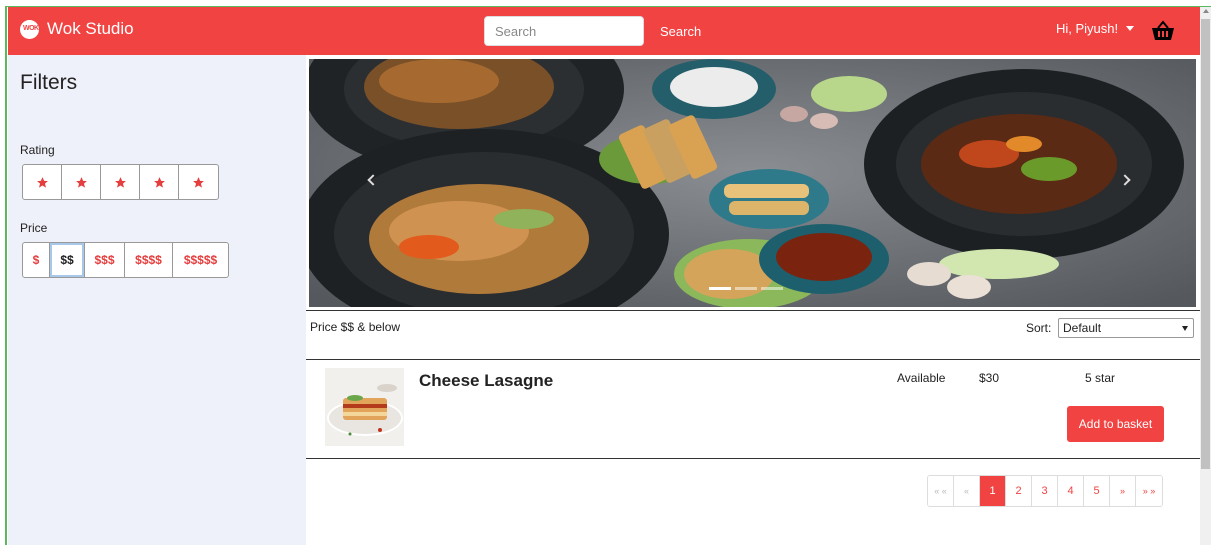 This screenshot has height=545, width=1211. What do you see at coordinates (1206, 11) in the screenshot?
I see `scroll-up-icon` at bounding box center [1206, 11].